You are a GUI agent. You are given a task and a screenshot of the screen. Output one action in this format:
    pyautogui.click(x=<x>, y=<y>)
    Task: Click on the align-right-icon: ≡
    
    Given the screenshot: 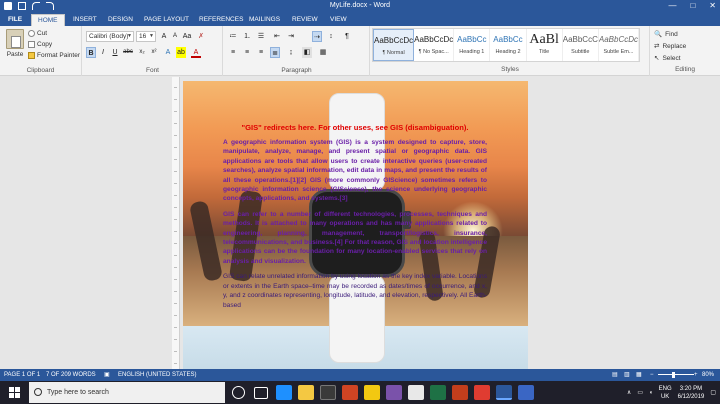 What is the action you would take?
    pyautogui.click(x=261, y=52)
    